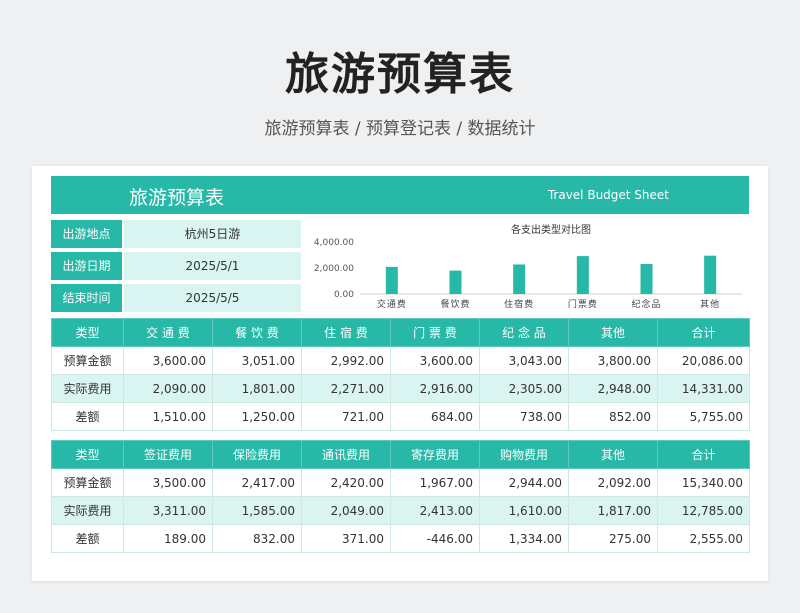  What do you see at coordinates (168, 388) in the screenshot?
I see `table-cell: 2,090.00` at bounding box center [168, 388].